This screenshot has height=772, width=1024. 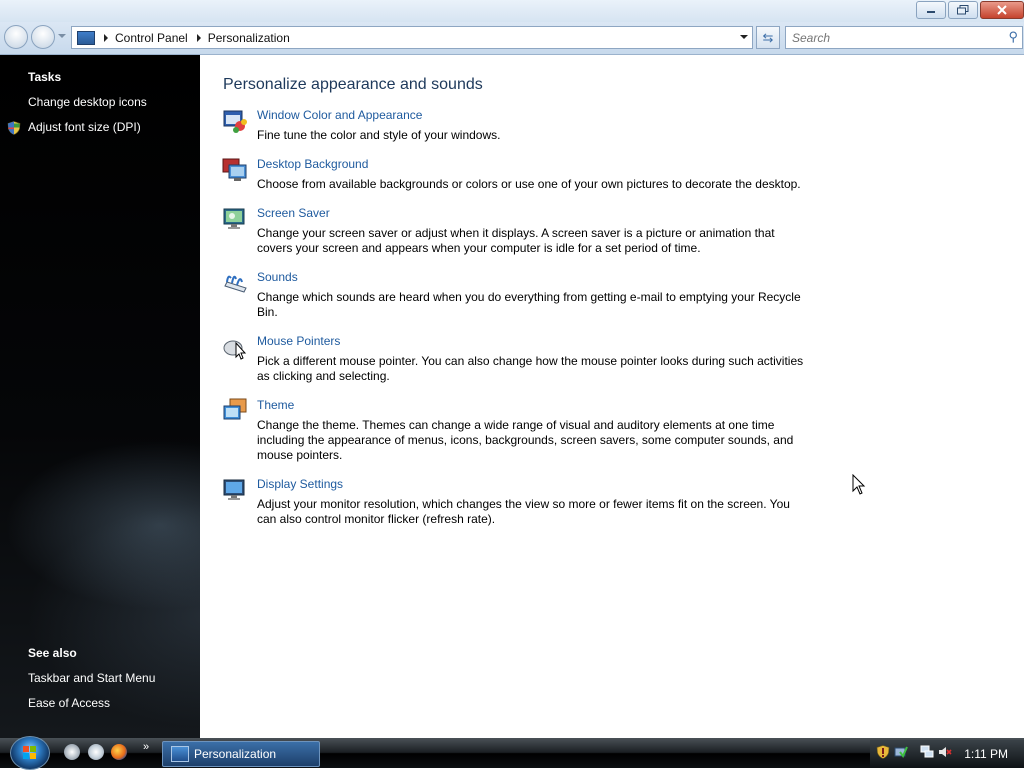 What do you see at coordinates (339, 115) in the screenshot?
I see `window-color-and-appearance-link: Window Color and Appearance` at bounding box center [339, 115].